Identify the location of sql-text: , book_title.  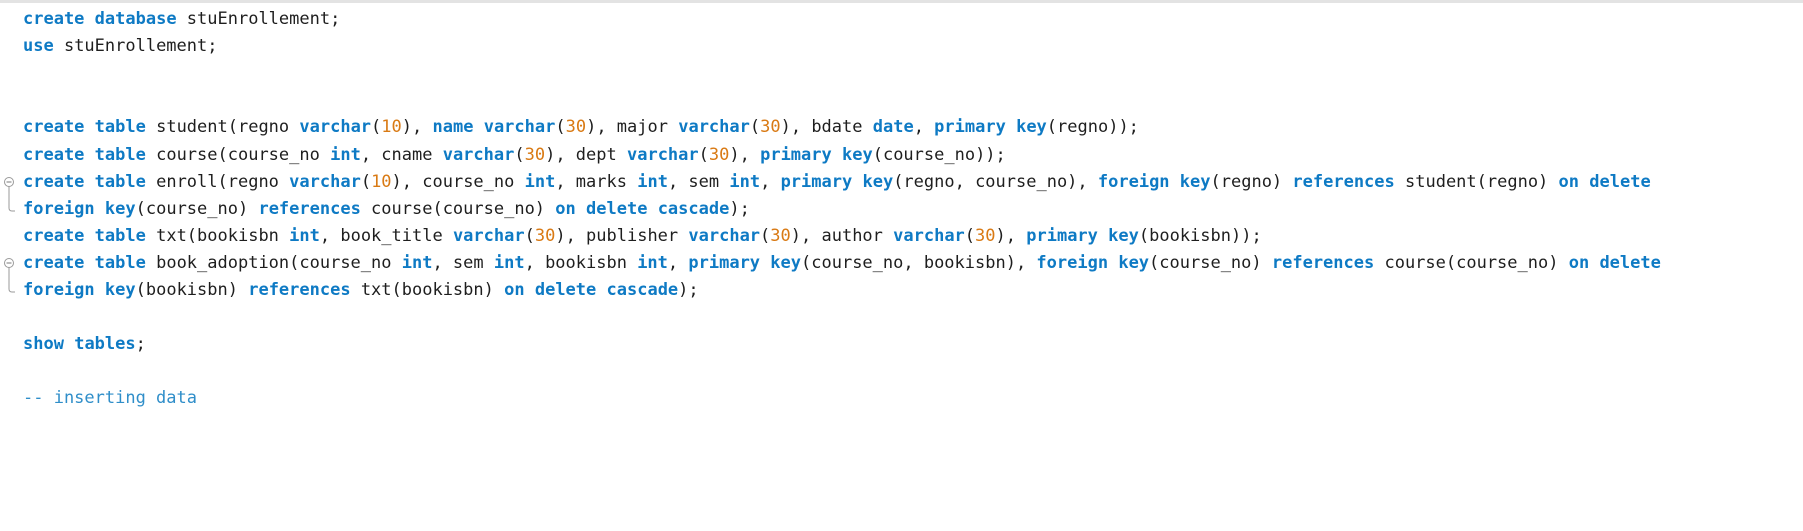
(386, 235).